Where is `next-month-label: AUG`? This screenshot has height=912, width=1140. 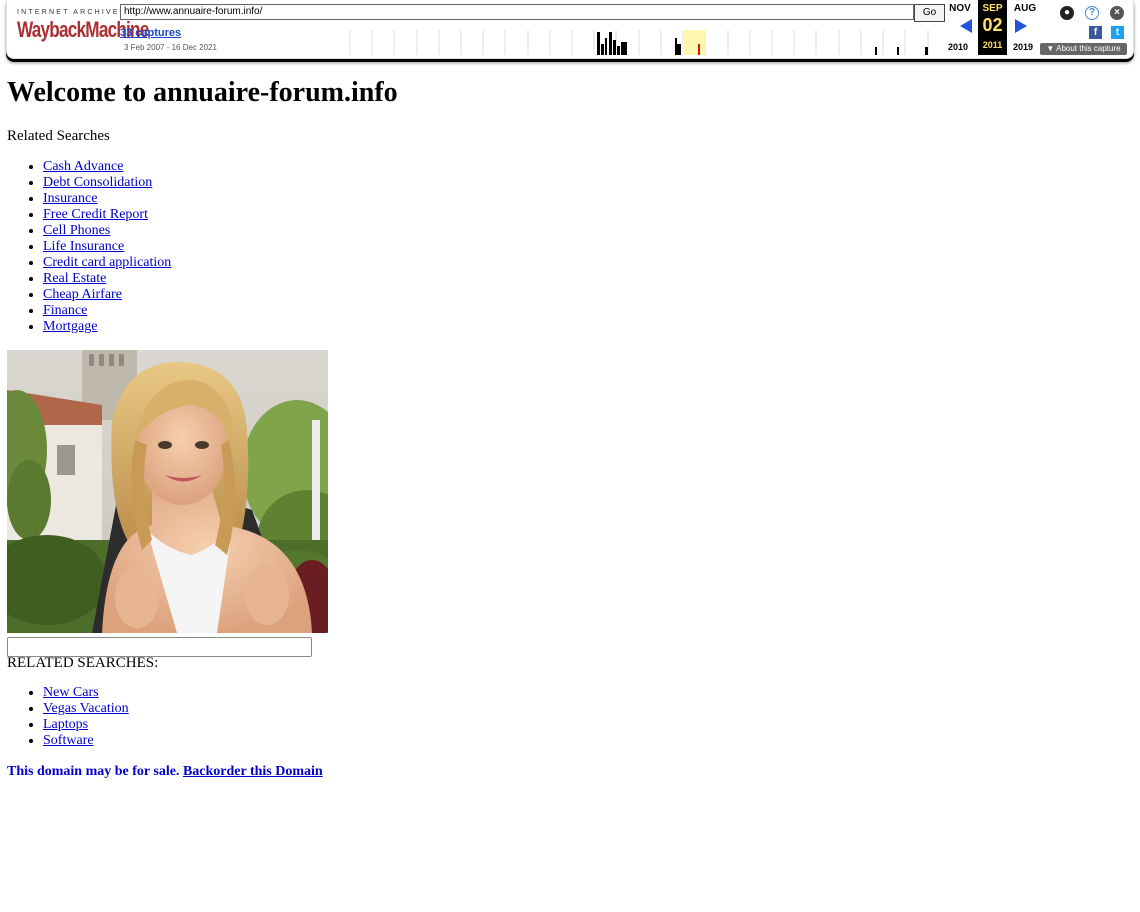
next-month-label: AUG is located at coordinates (1025, 8).